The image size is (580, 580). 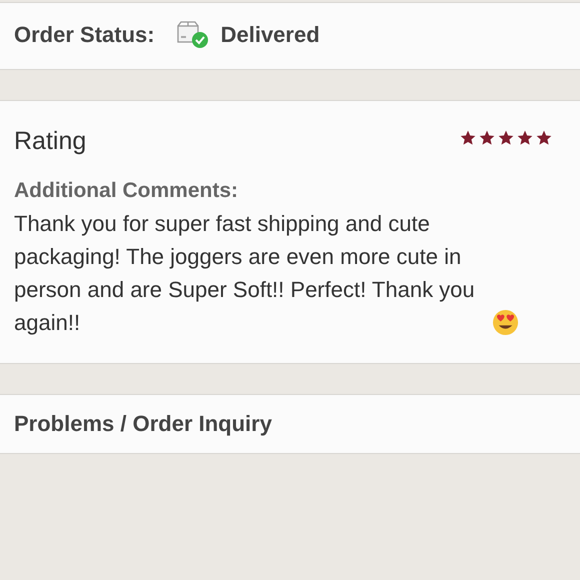 I want to click on comments-label: Additional Comments:, so click(x=126, y=191).